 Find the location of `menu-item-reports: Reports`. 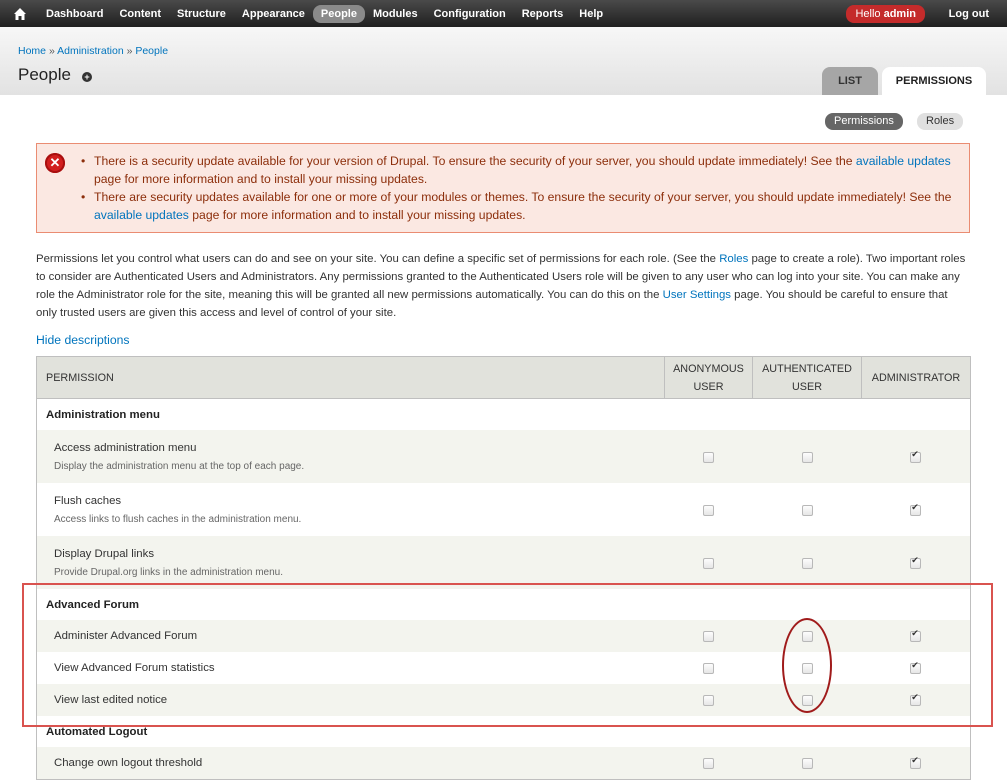

menu-item-reports: Reports is located at coordinates (543, 14).